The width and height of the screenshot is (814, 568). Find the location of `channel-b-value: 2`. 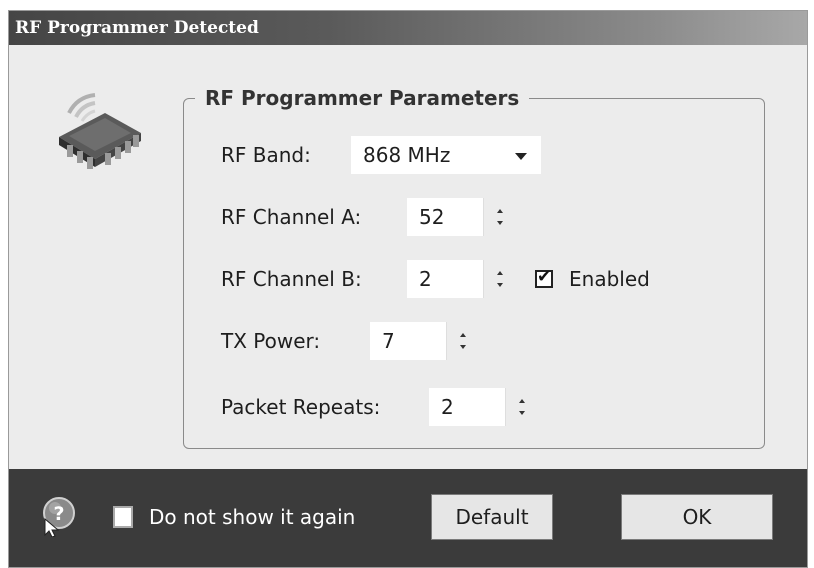

channel-b-value: 2 is located at coordinates (425, 279).